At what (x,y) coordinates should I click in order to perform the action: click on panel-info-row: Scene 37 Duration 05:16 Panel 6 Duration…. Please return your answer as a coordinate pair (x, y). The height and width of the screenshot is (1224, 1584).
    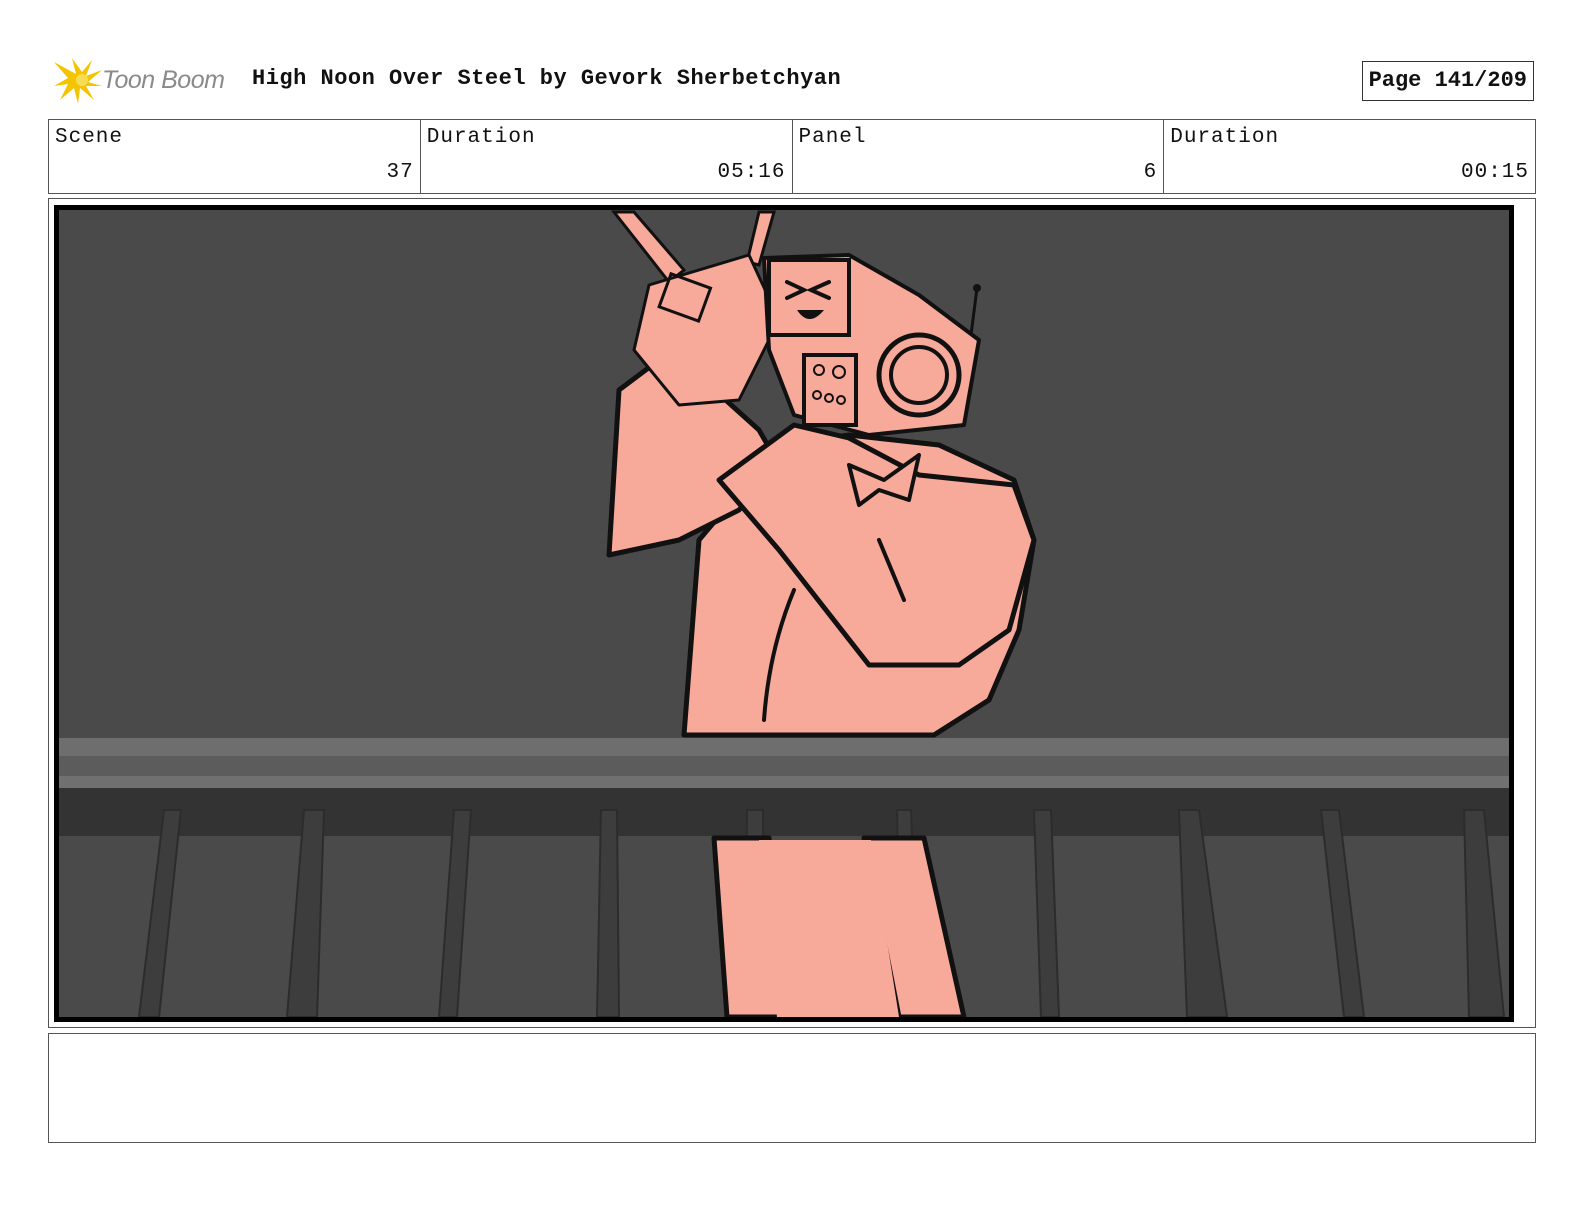
    Looking at the image, I should click on (792, 156).